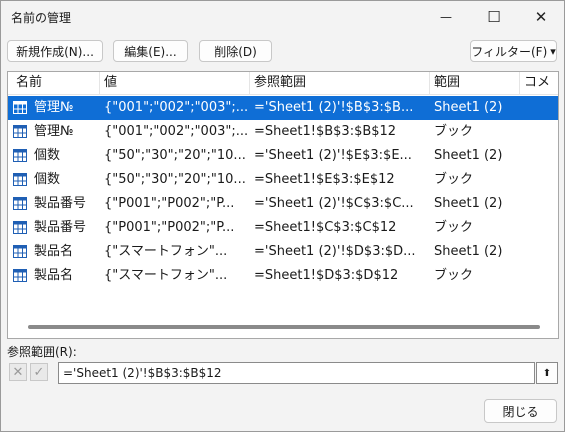  I want to click on refers-to-input: ='Sheet1 (2)'!$B$3:$B$12, so click(296, 373).